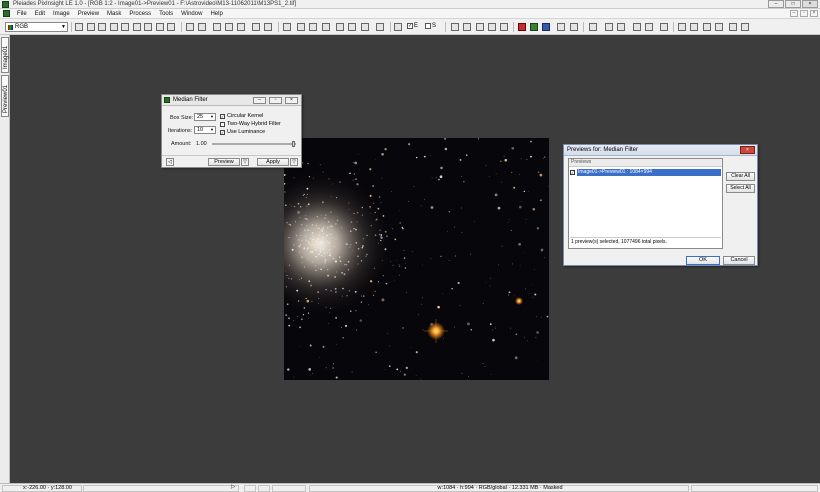  I want to click on color-mode-select: RGB ▼, so click(36, 27).